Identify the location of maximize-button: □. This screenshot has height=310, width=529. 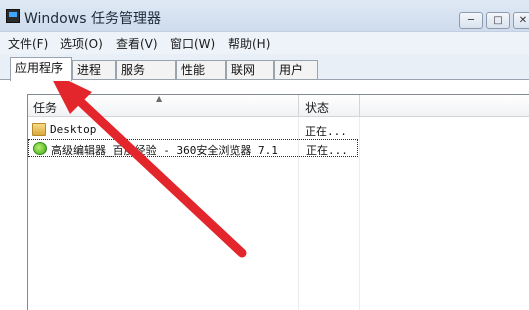
(498, 20).